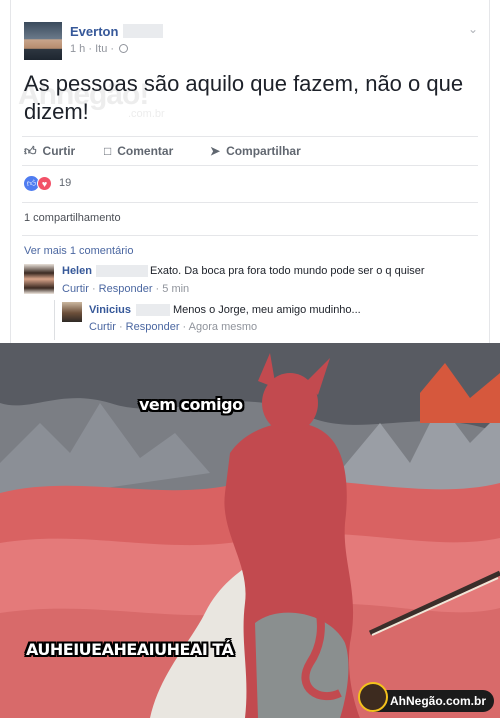  What do you see at coordinates (223, 327) in the screenshot?
I see `comment-time: Agora mesmo` at bounding box center [223, 327].